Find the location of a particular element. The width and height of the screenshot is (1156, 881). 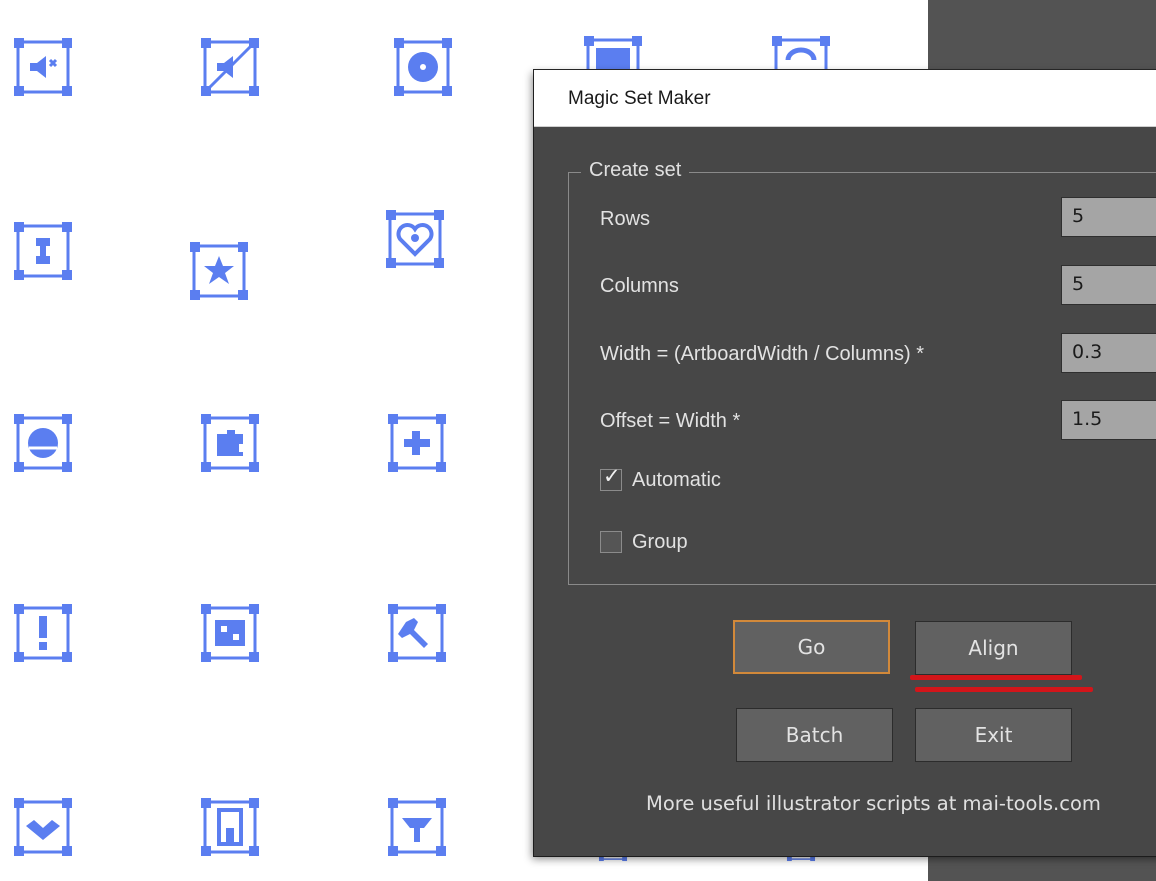

automatic-label: Automatic is located at coordinates (676, 479).